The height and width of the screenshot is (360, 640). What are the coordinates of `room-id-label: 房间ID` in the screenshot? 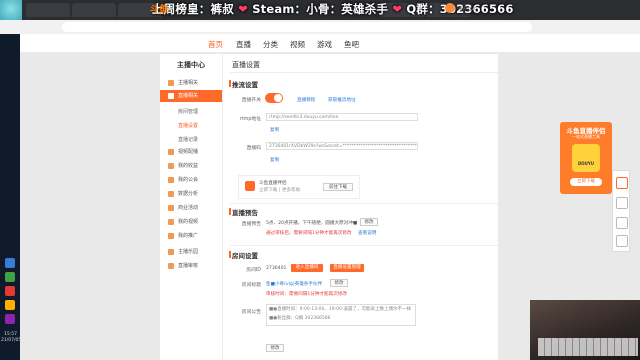 It's located at (253, 270).